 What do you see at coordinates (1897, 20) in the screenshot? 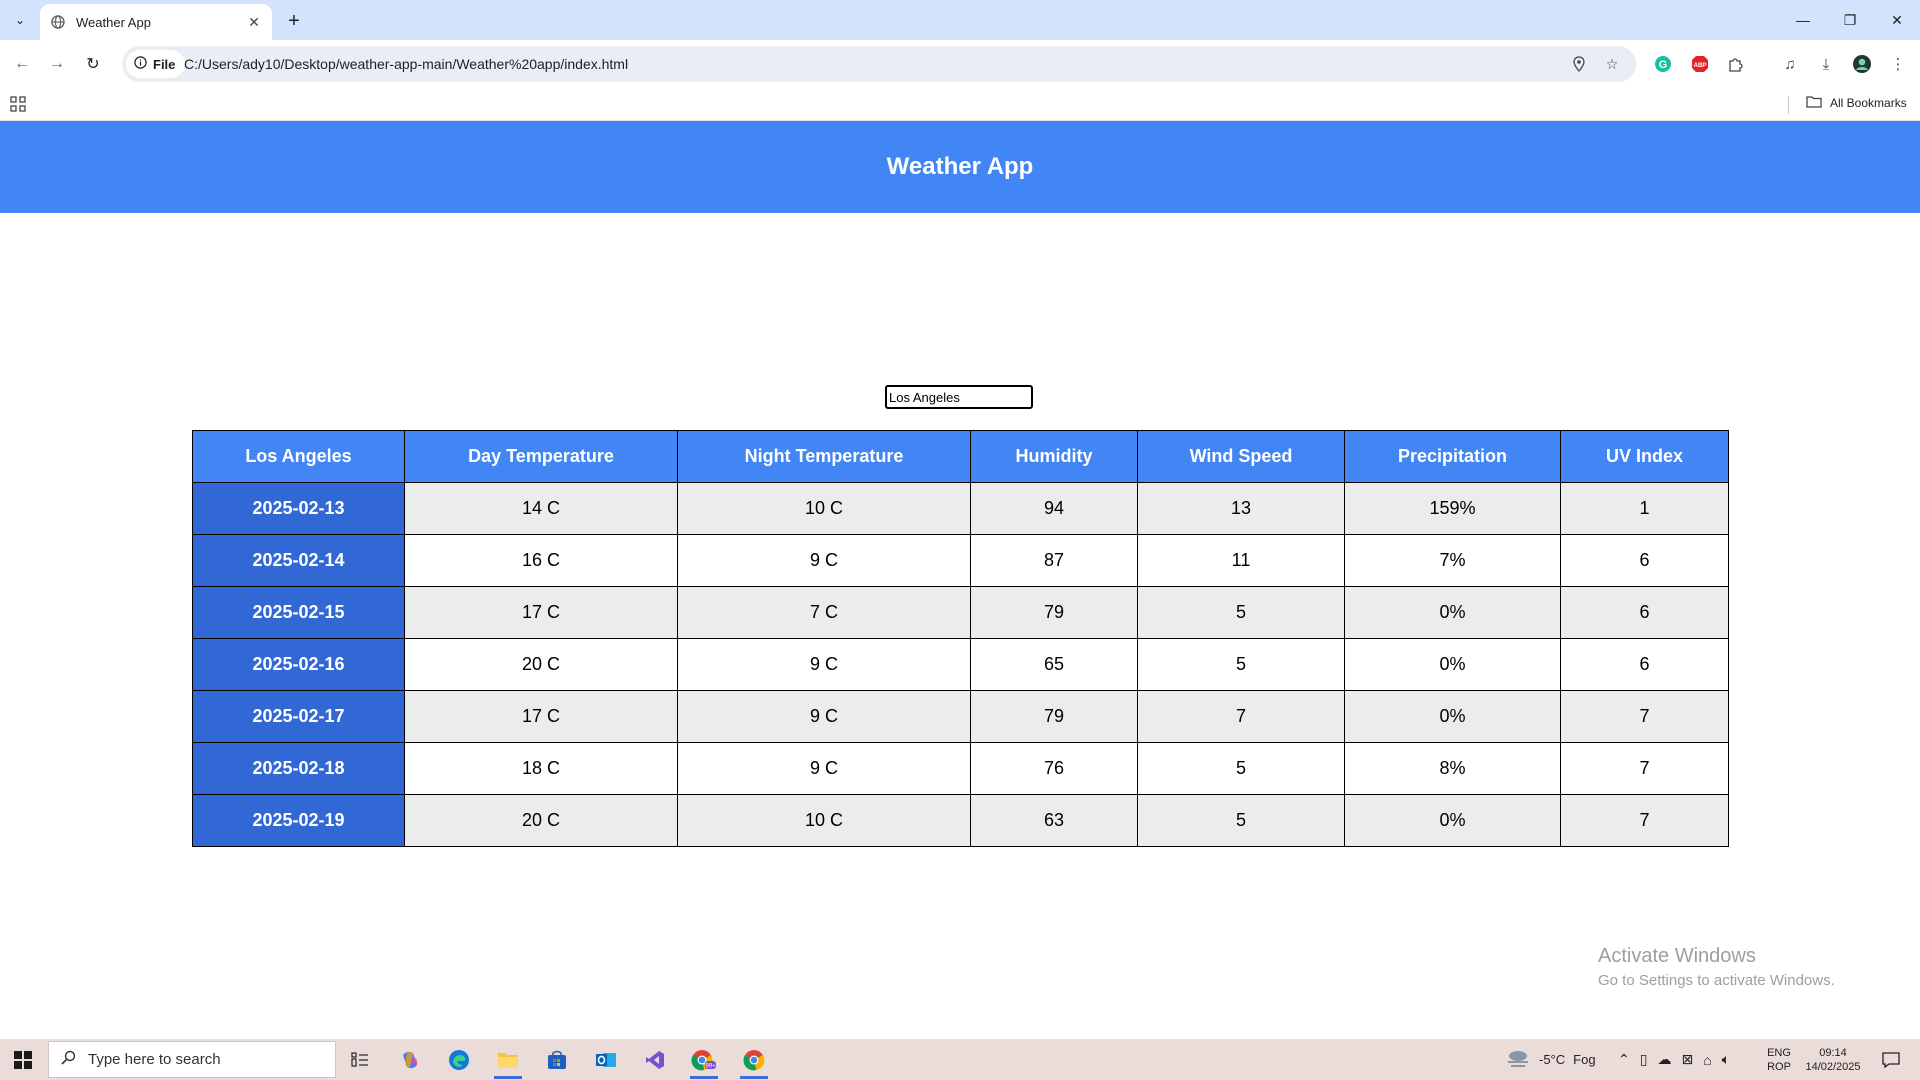
I see `close-window-icon: ✕` at bounding box center [1897, 20].